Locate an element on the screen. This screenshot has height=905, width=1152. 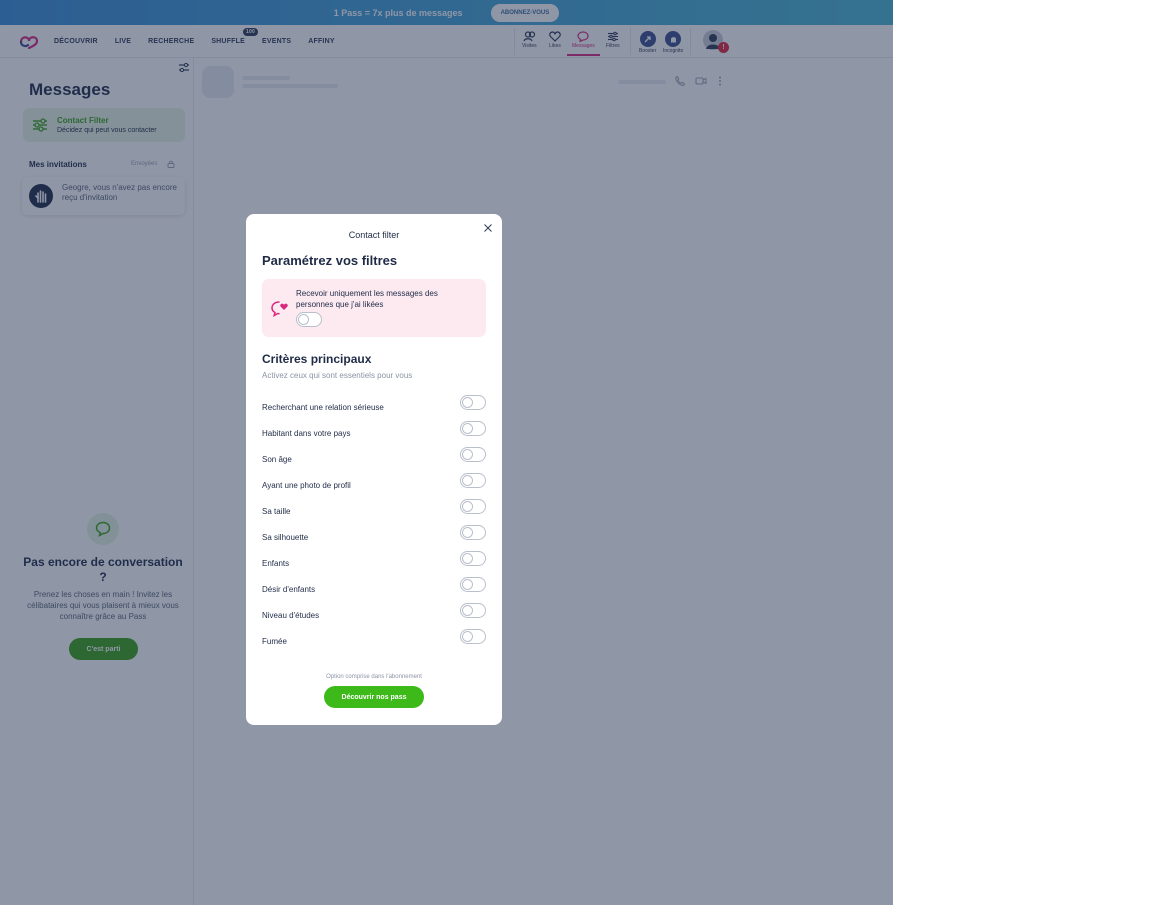
criterion-row: Ayant une photo de profil is located at coordinates (374, 485).